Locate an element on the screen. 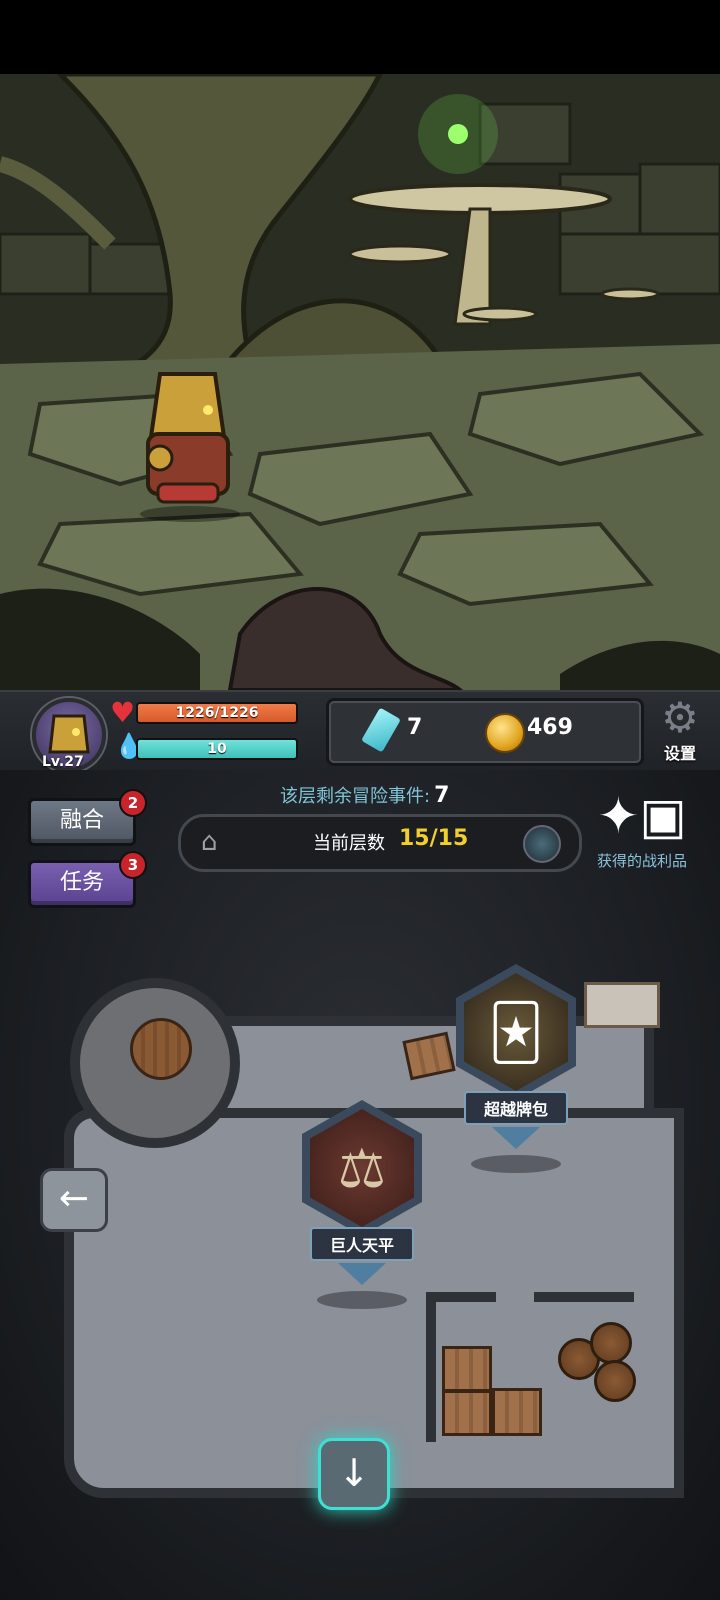 This screenshot has width=720, height=1600. treasure-chest-icon: ✦▣ is located at coordinates (642, 816).